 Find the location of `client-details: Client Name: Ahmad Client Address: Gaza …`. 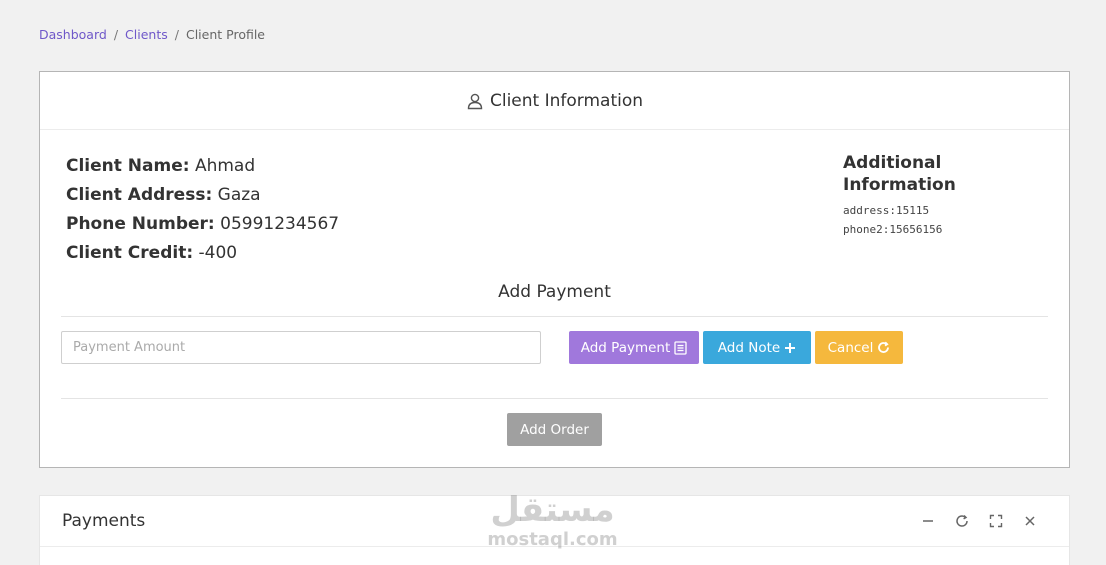

client-details: Client Name: Ahmad Client Address: Gaza … is located at coordinates (202, 210).